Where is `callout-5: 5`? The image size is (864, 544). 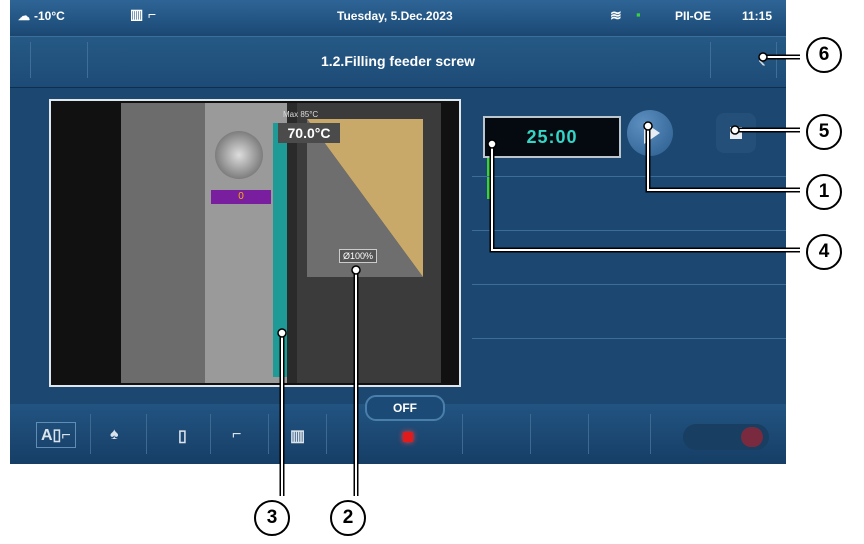 callout-5: 5 is located at coordinates (824, 132).